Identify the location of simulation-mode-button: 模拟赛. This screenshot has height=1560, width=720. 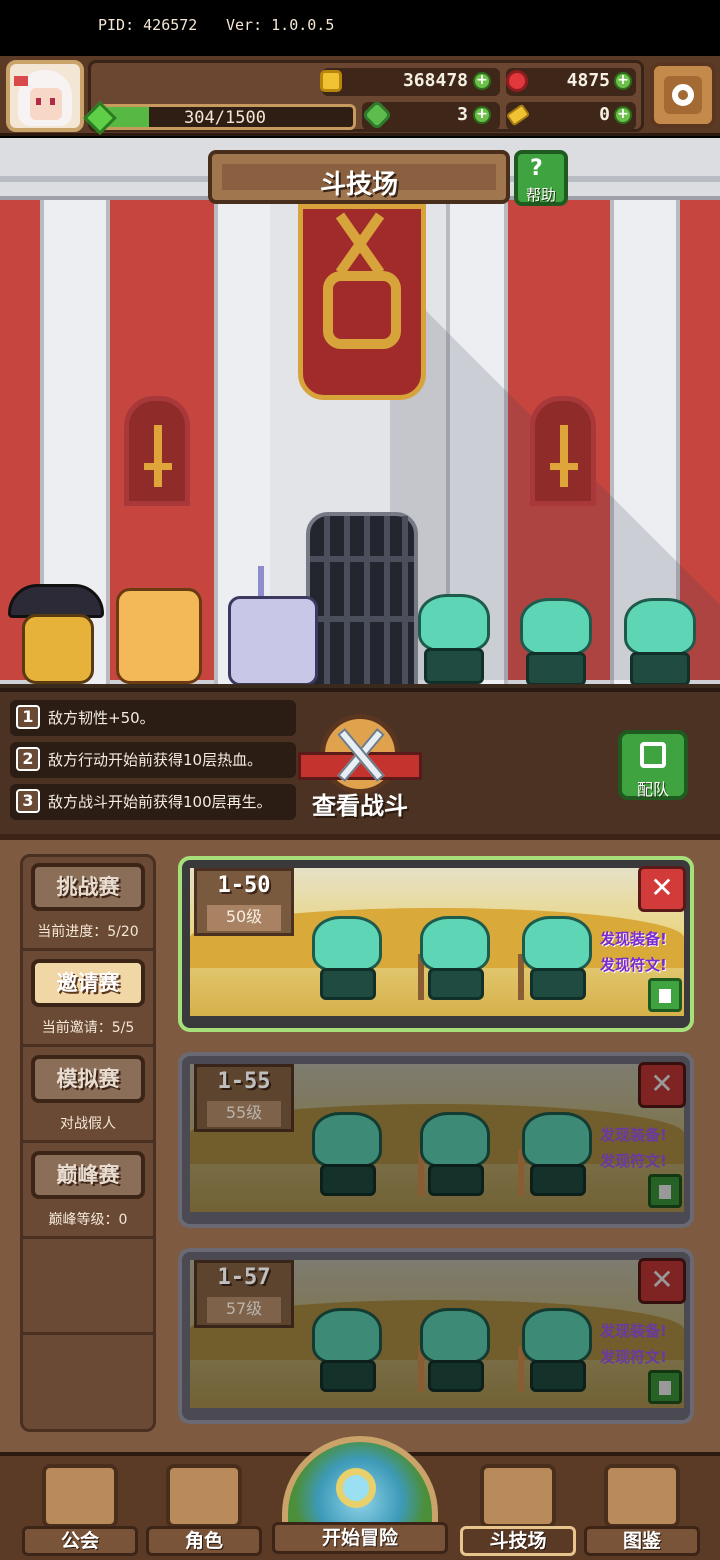
(88, 1079).